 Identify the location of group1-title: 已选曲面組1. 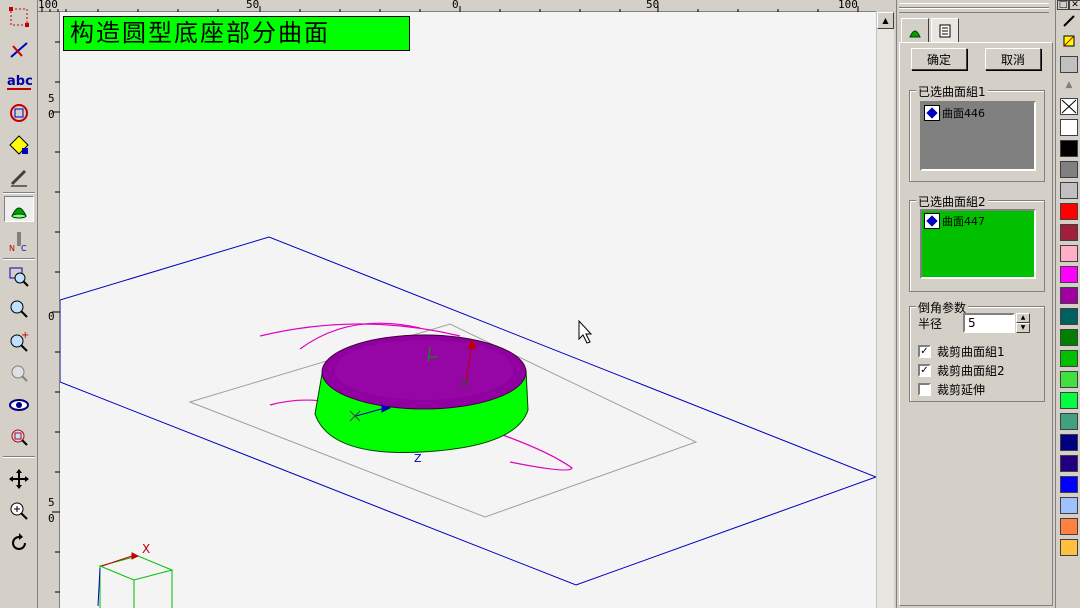
(952, 91).